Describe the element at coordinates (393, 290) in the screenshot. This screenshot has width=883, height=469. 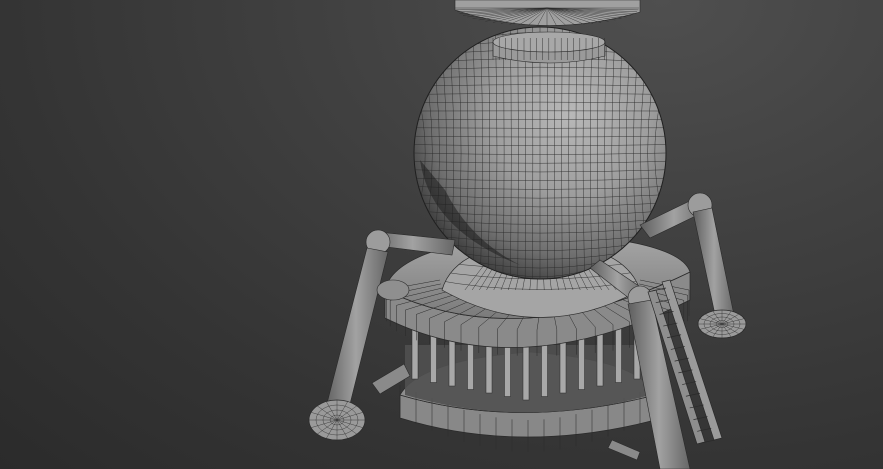
I see `rear-foot-pad` at that location.